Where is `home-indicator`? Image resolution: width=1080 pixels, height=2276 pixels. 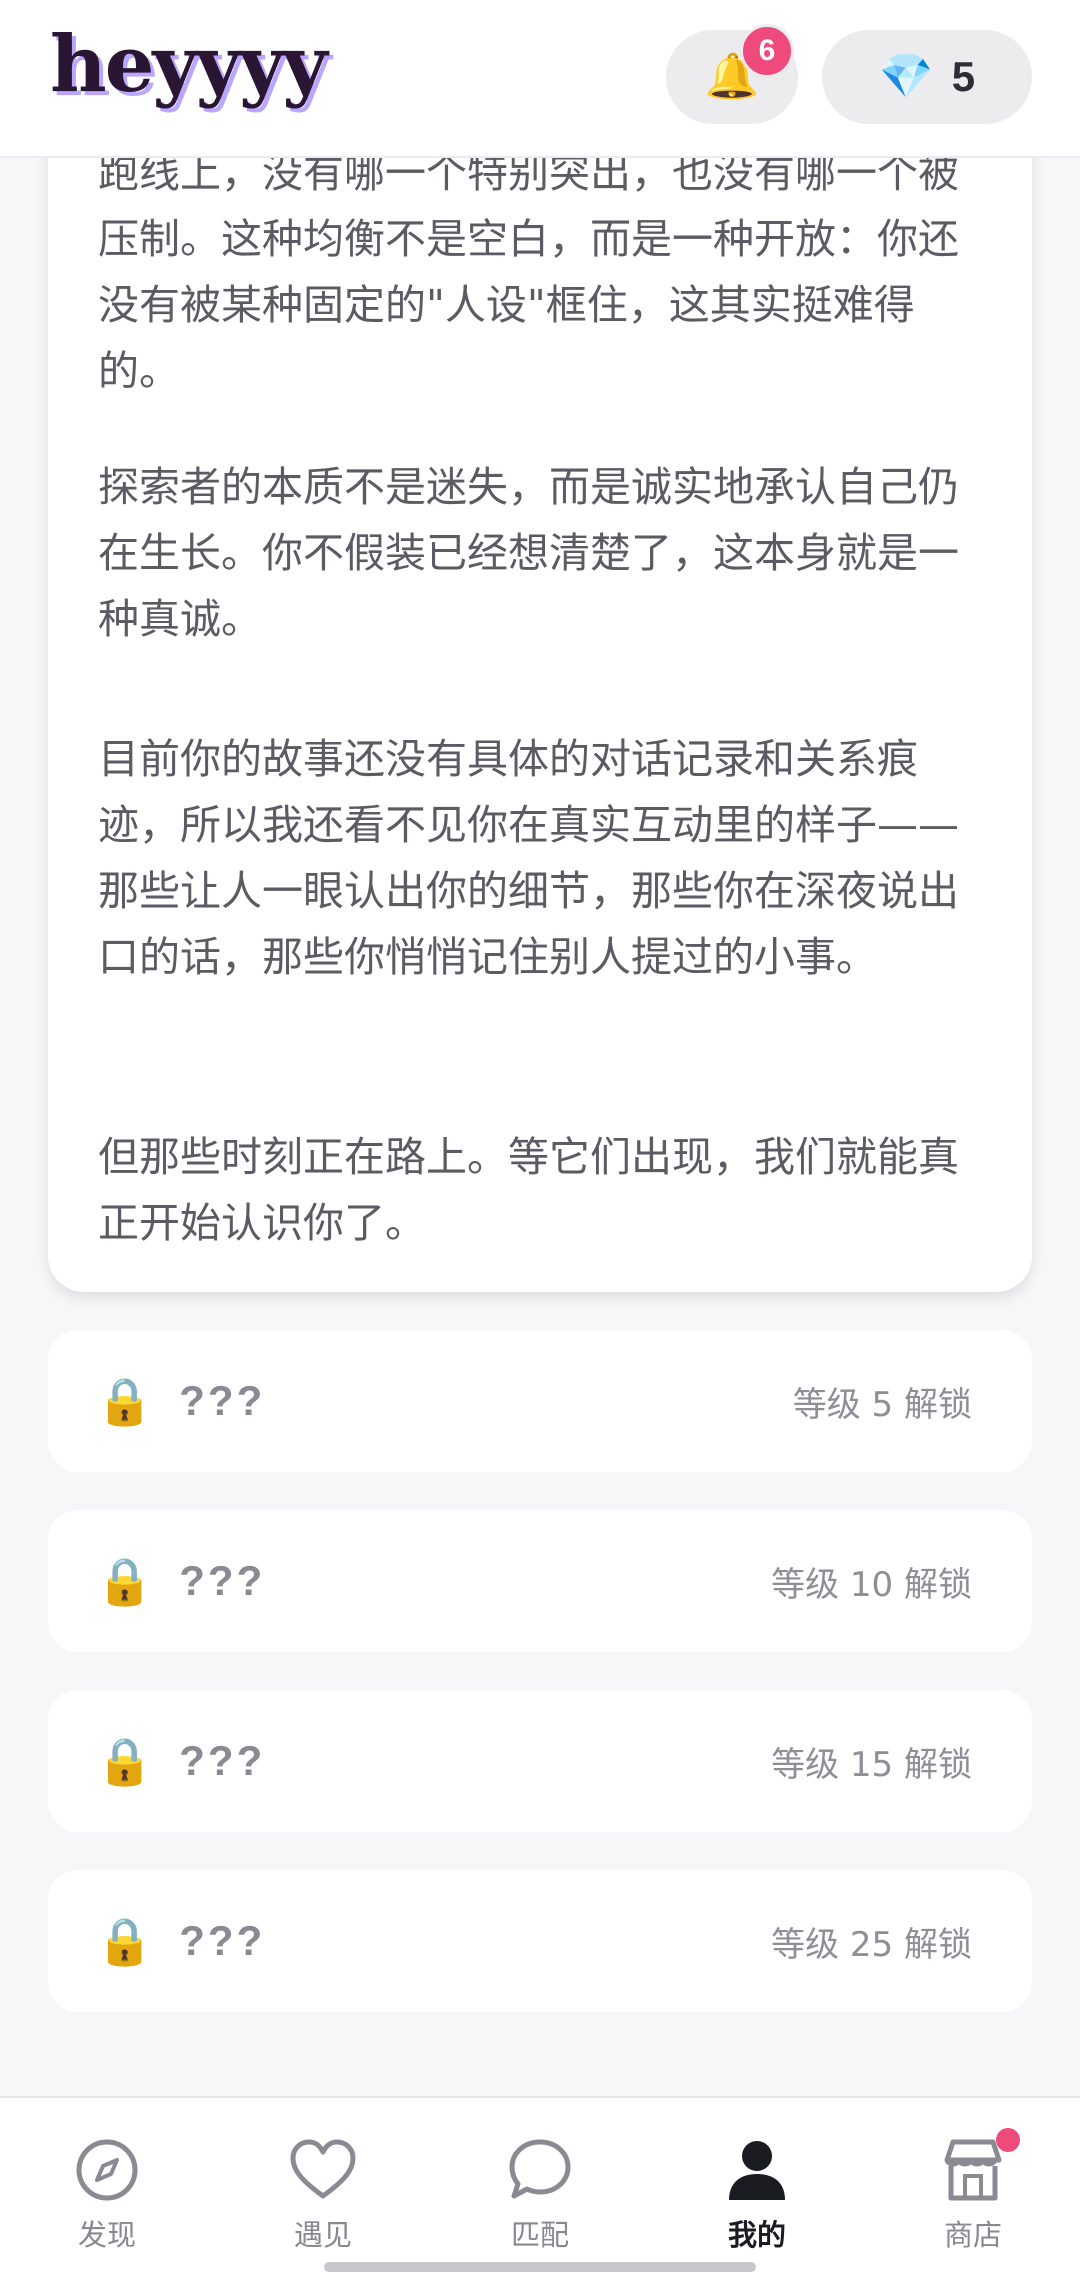
home-indicator is located at coordinates (540, 2267).